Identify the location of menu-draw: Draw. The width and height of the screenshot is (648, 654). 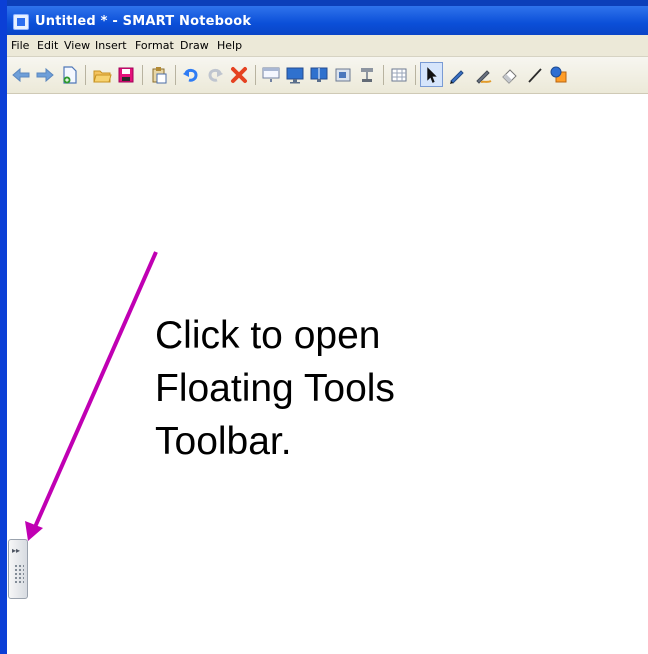
(194, 45).